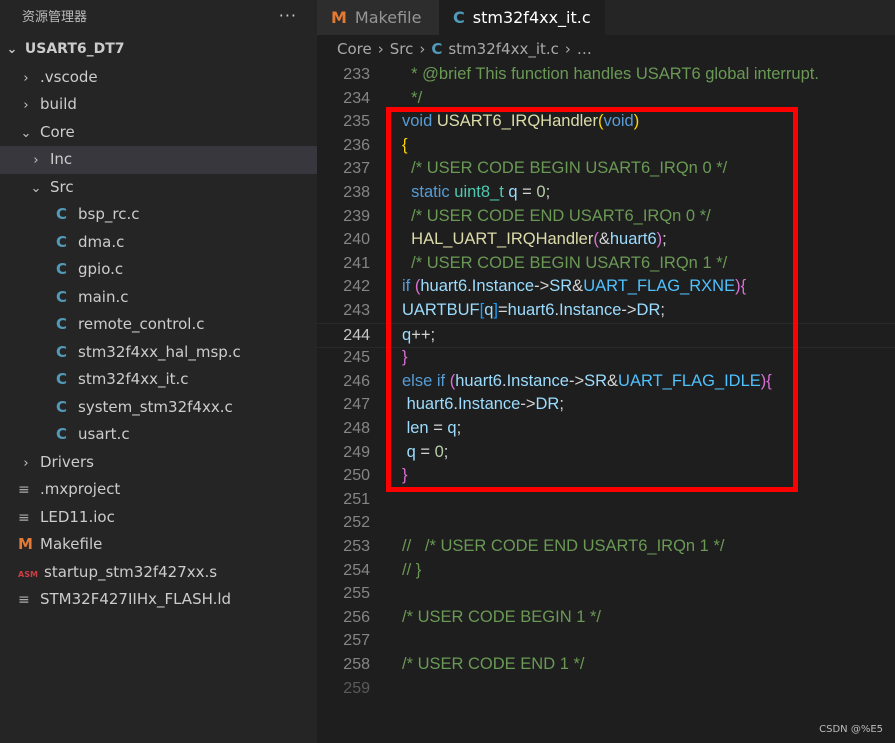 This screenshot has width=895, height=743. I want to click on tab-makefile: M Makefile, so click(378, 17).